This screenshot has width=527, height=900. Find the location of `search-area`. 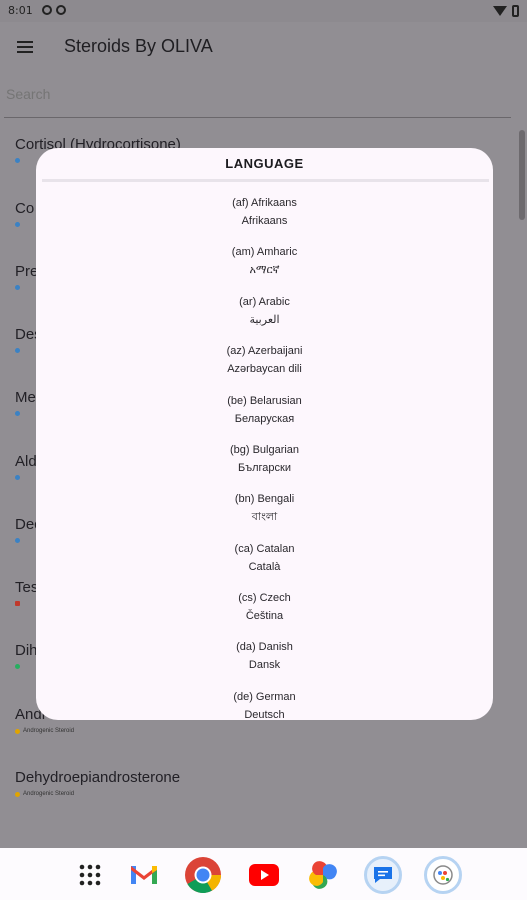

search-area is located at coordinates (263, 96).